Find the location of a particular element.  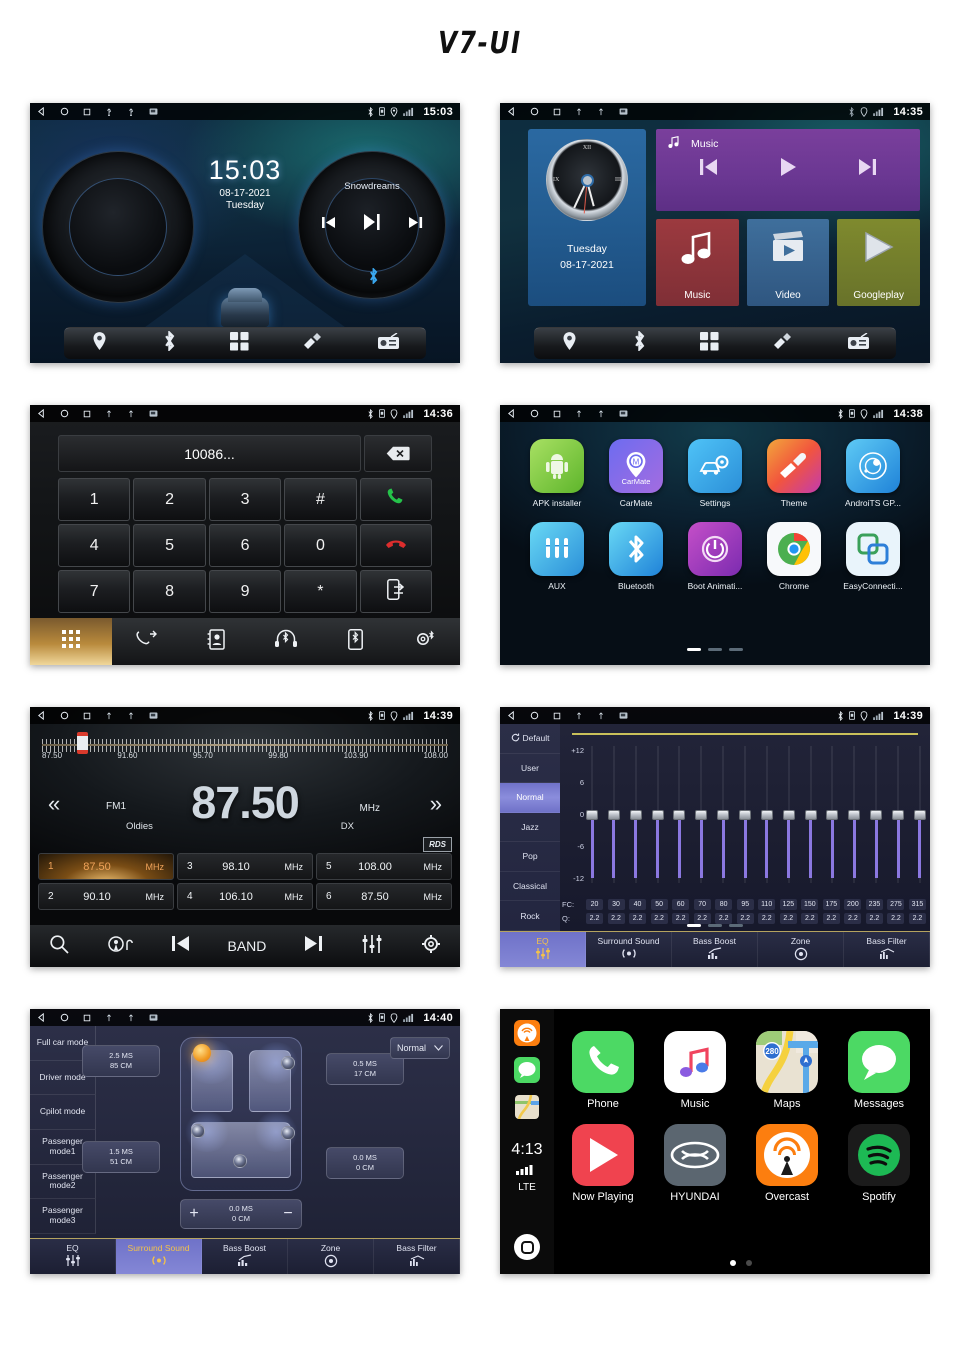

tune-up-button: » is located at coordinates (436, 804).